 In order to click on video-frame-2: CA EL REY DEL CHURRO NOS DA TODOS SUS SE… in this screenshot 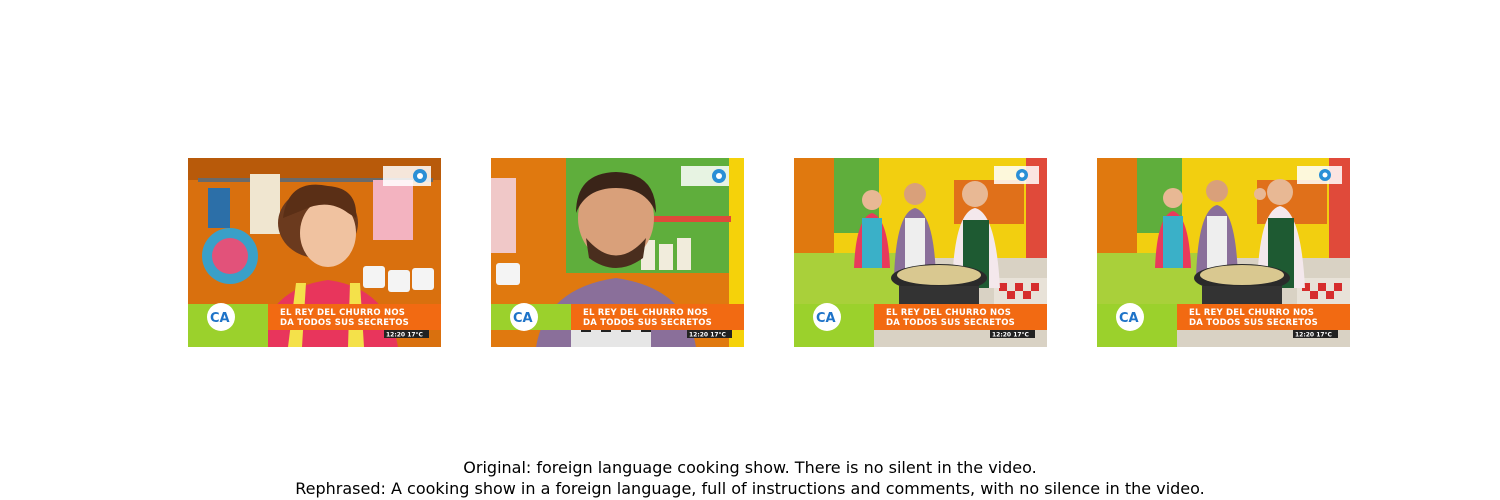, I will do `click(617, 252)`.